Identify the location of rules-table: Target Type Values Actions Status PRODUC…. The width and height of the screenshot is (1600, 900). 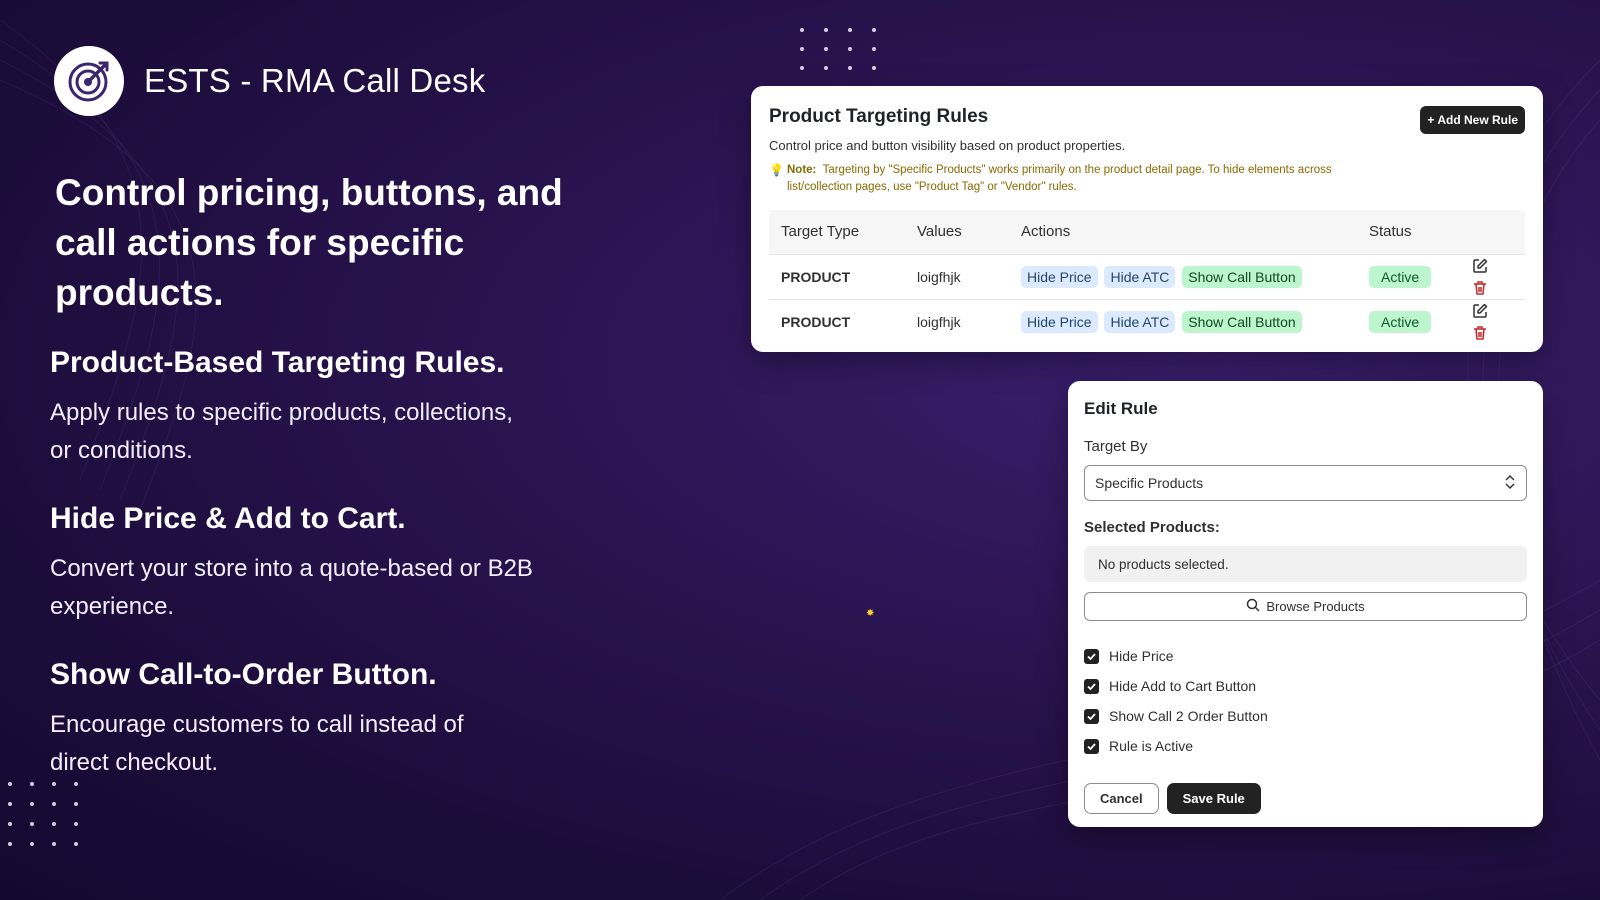
(1147, 277).